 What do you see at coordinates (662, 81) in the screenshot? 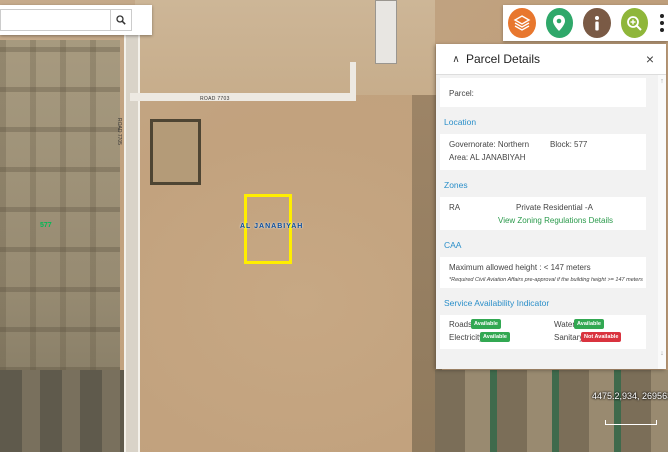
I see `scroll-up-icon: ↑` at bounding box center [662, 81].